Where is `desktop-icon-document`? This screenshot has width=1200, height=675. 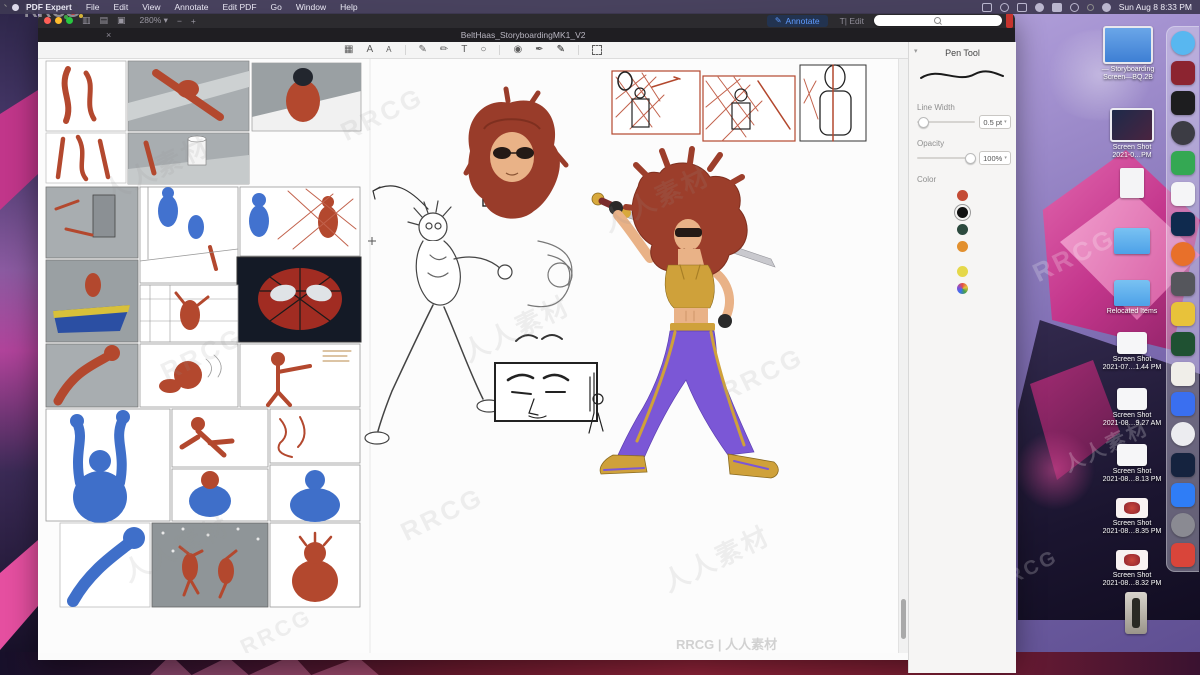
desktop-icon-document is located at coordinates (1132, 183).